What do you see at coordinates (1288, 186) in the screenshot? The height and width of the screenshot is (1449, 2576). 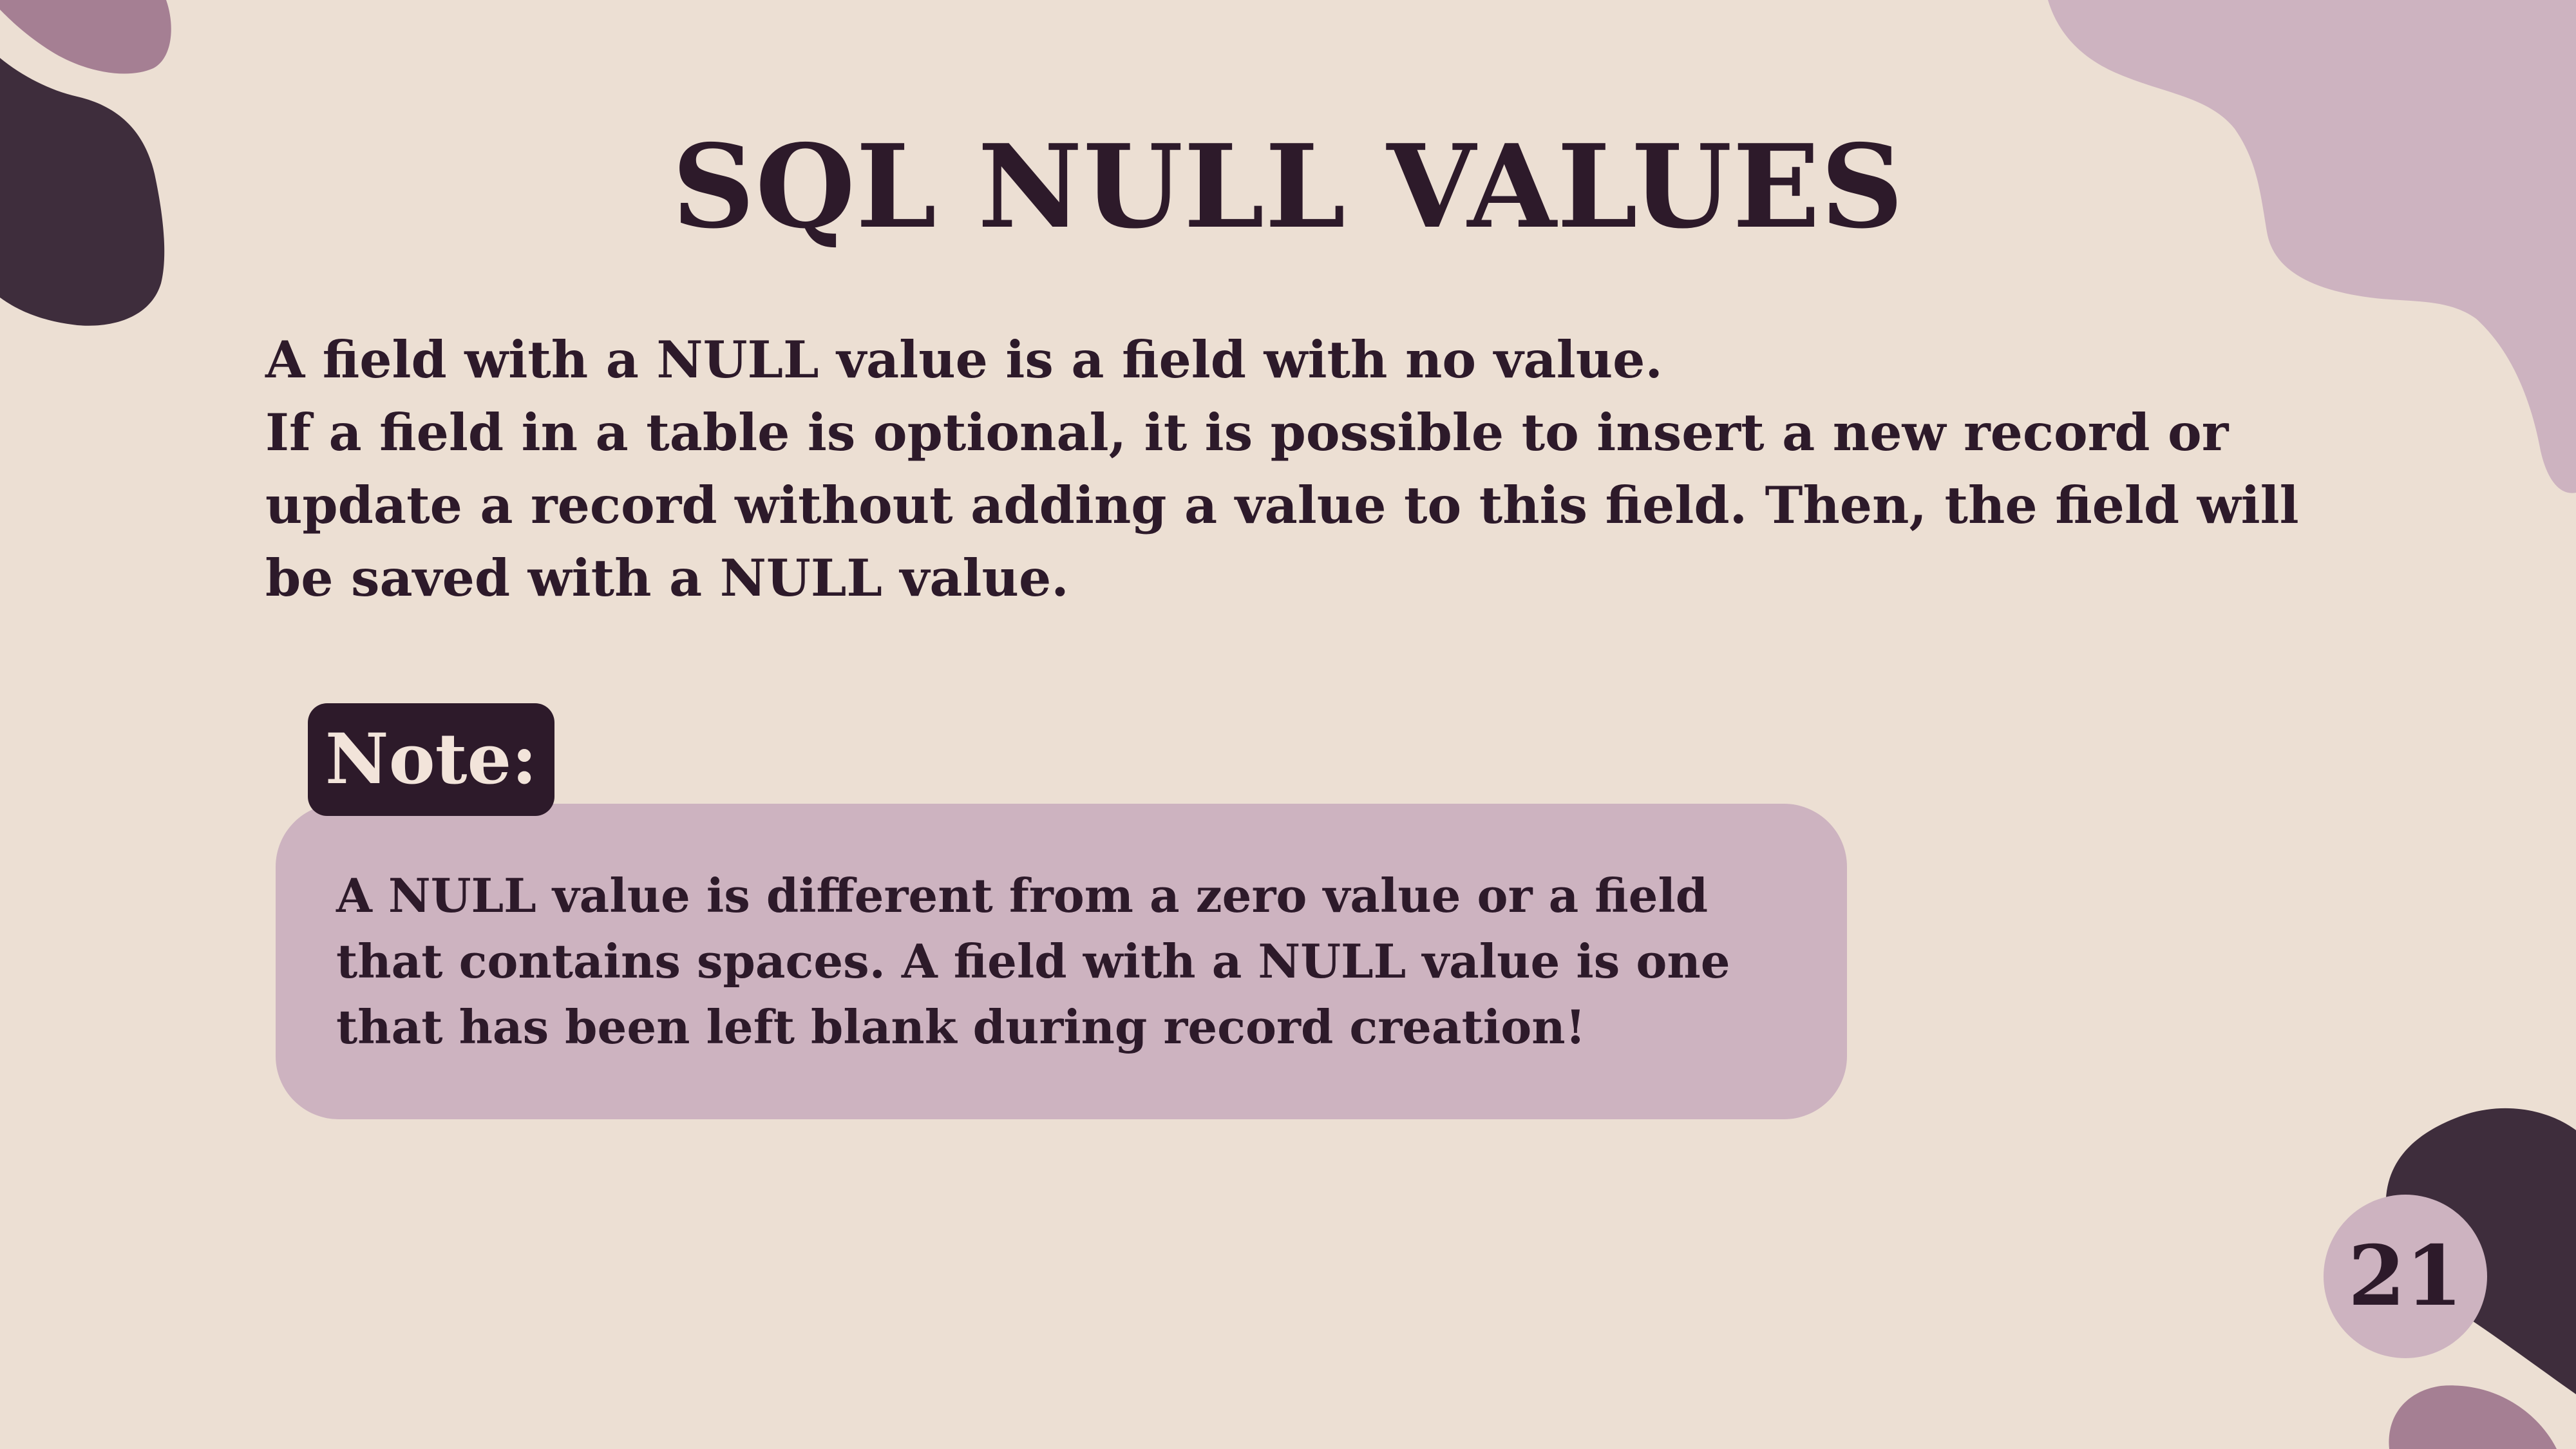 I see `slide-title: SQL NULL VALUES` at bounding box center [1288, 186].